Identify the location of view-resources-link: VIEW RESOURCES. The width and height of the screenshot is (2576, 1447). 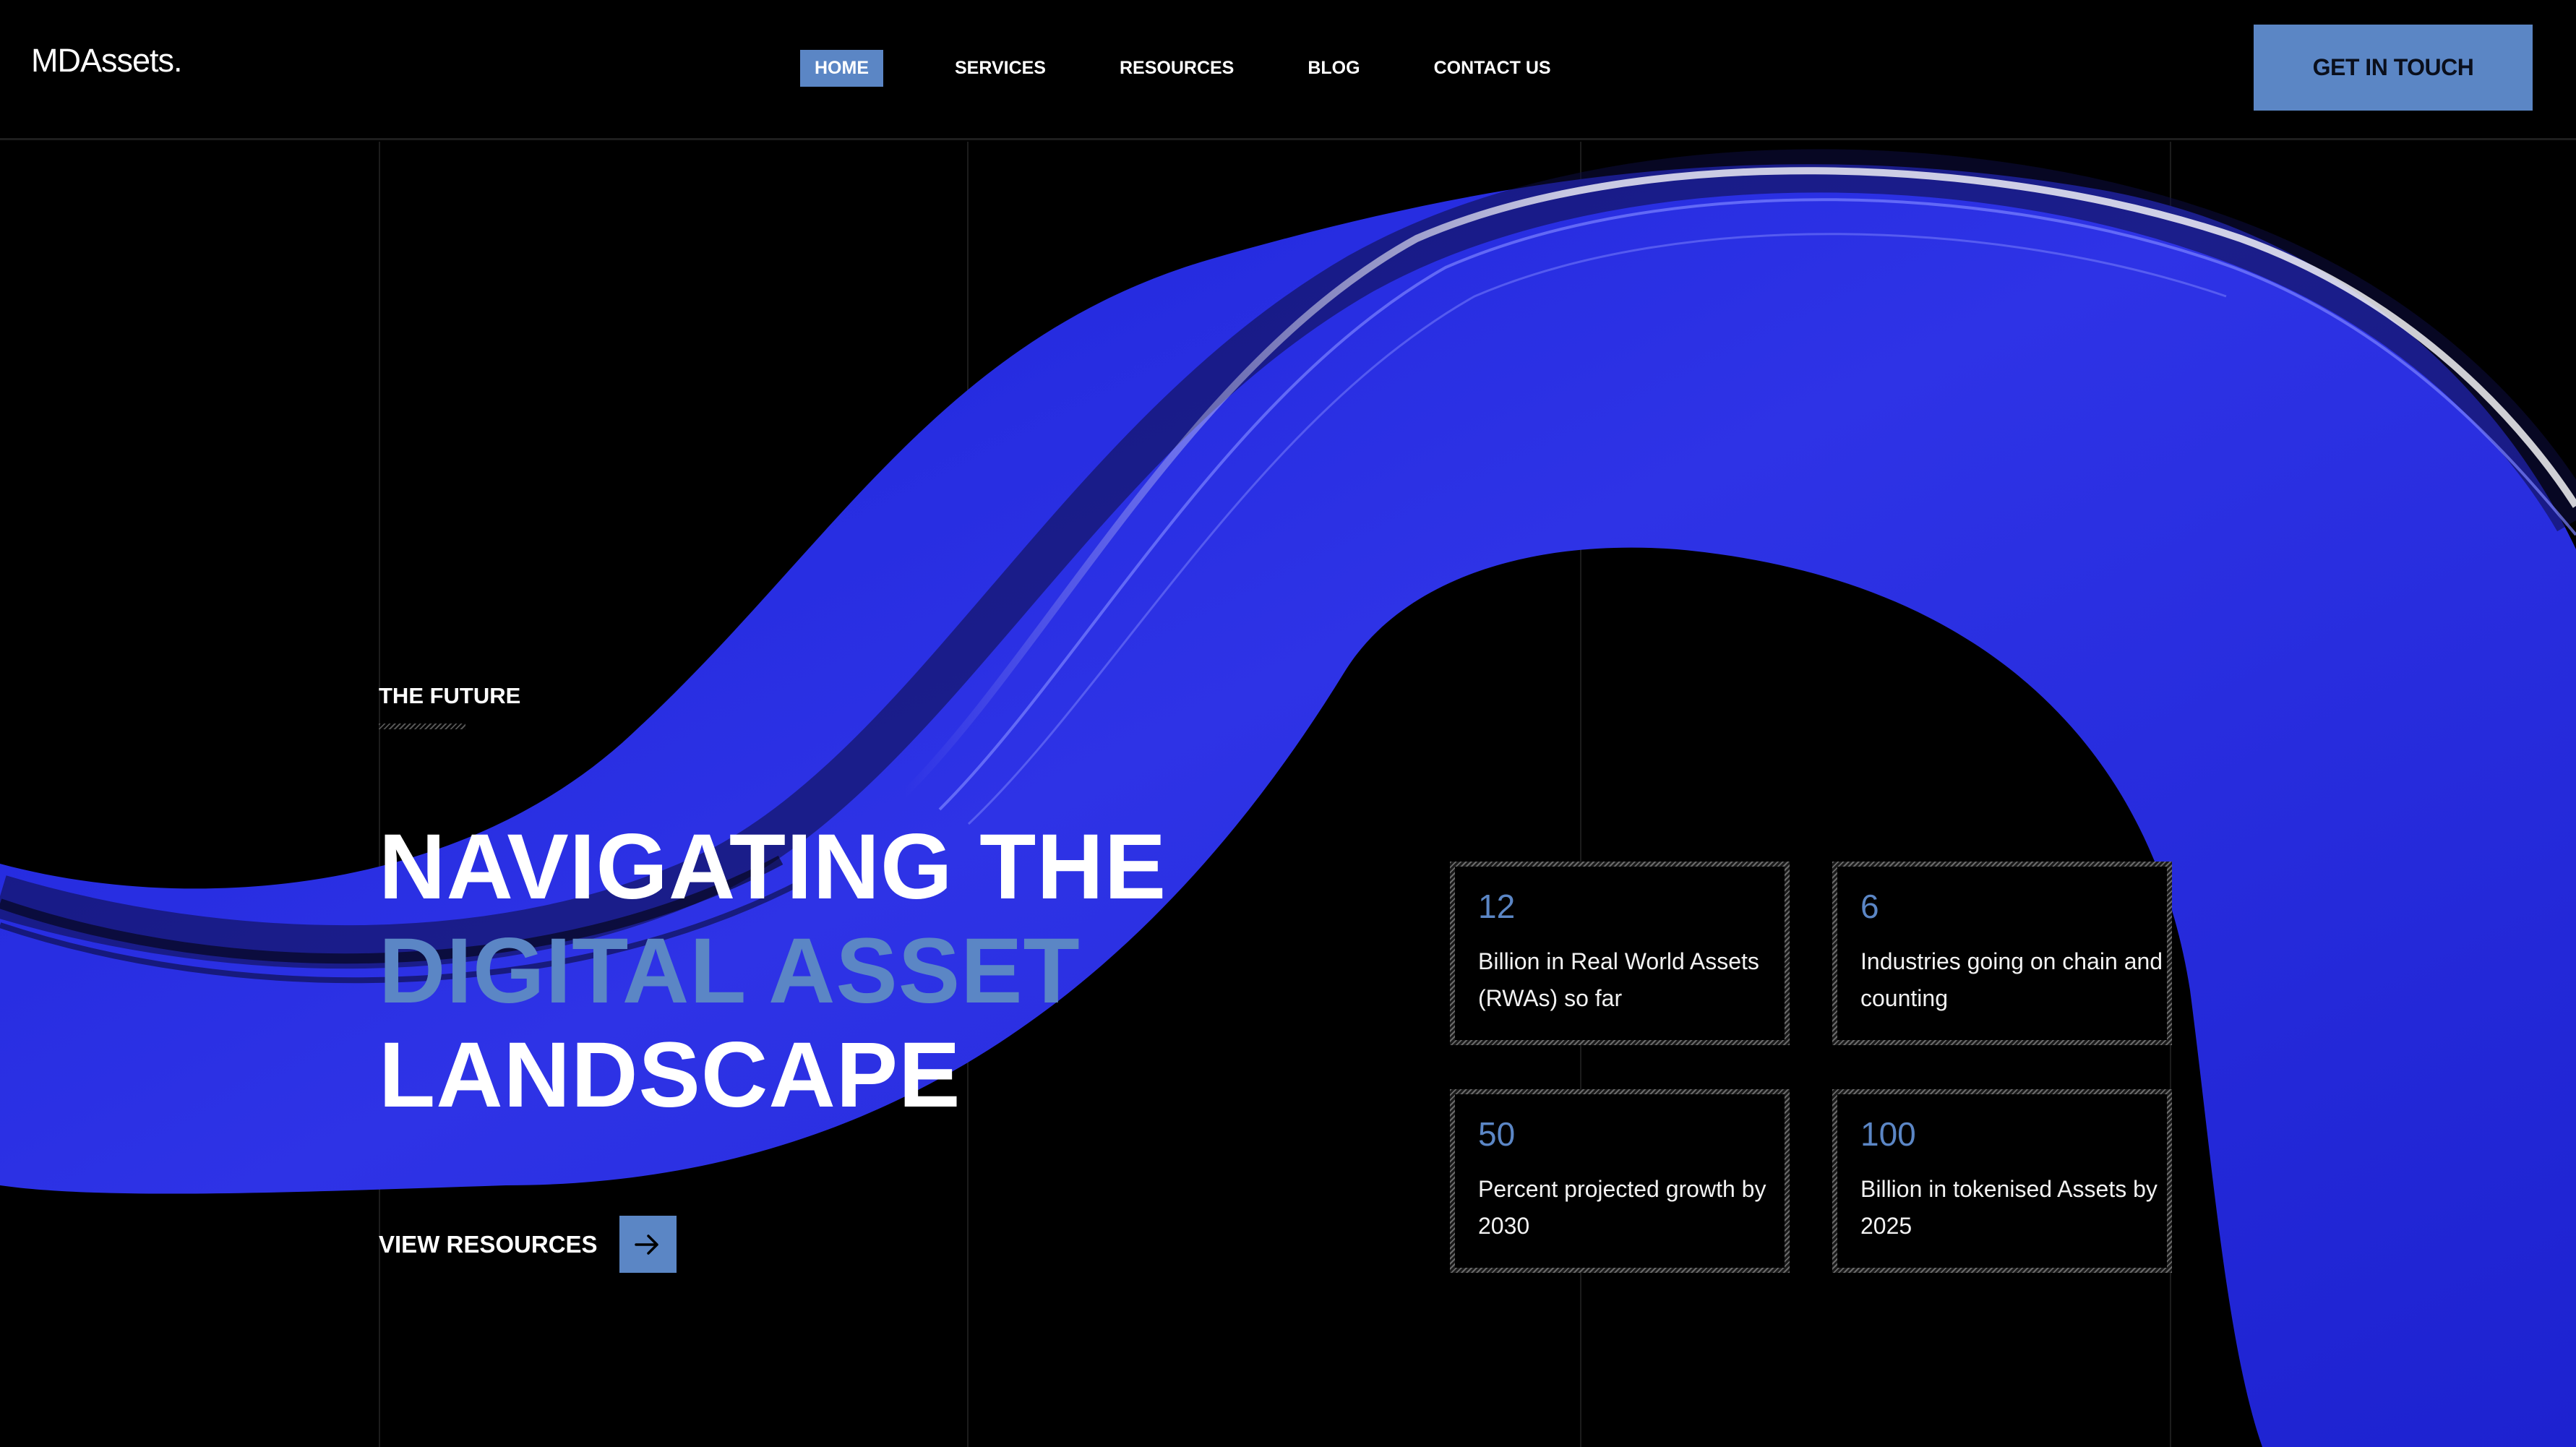
(528, 1244).